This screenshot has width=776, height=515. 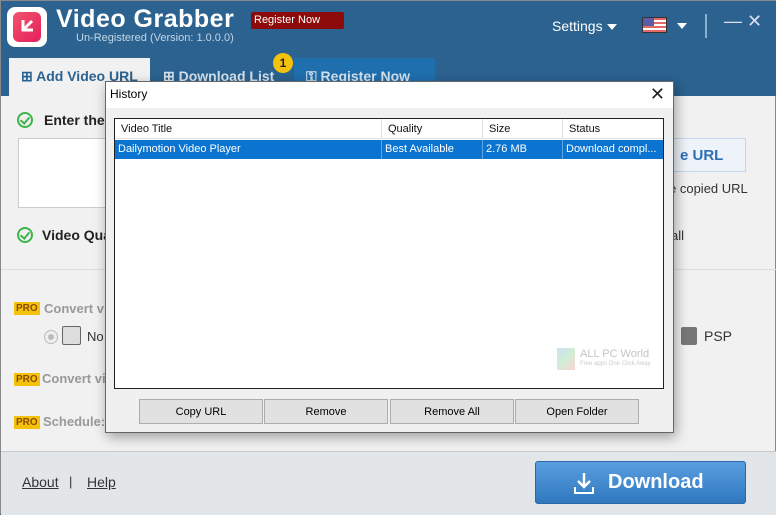 What do you see at coordinates (155, 38) in the screenshot?
I see `version-text: Un-Registered (Version: 1.0.0.0)` at bounding box center [155, 38].